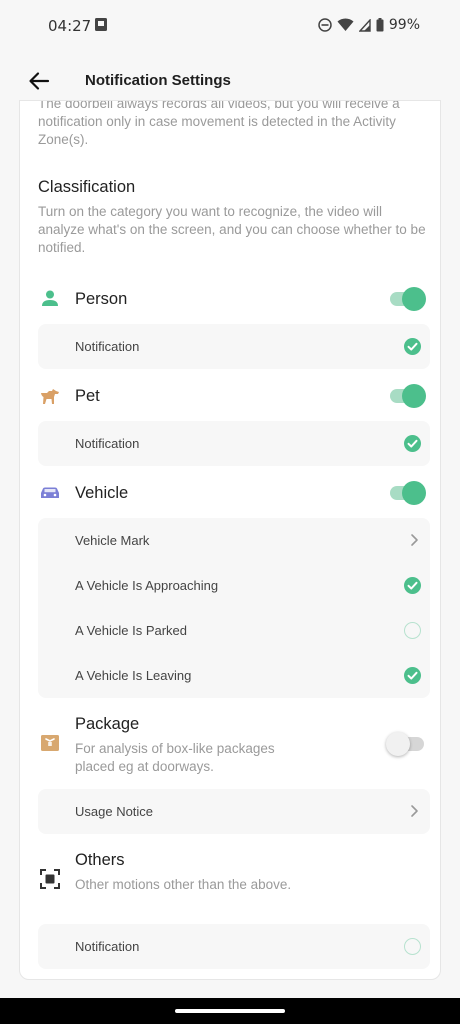 The height and width of the screenshot is (1024, 460). What do you see at coordinates (114, 811) in the screenshot?
I see `row-label: Usage Notice` at bounding box center [114, 811].